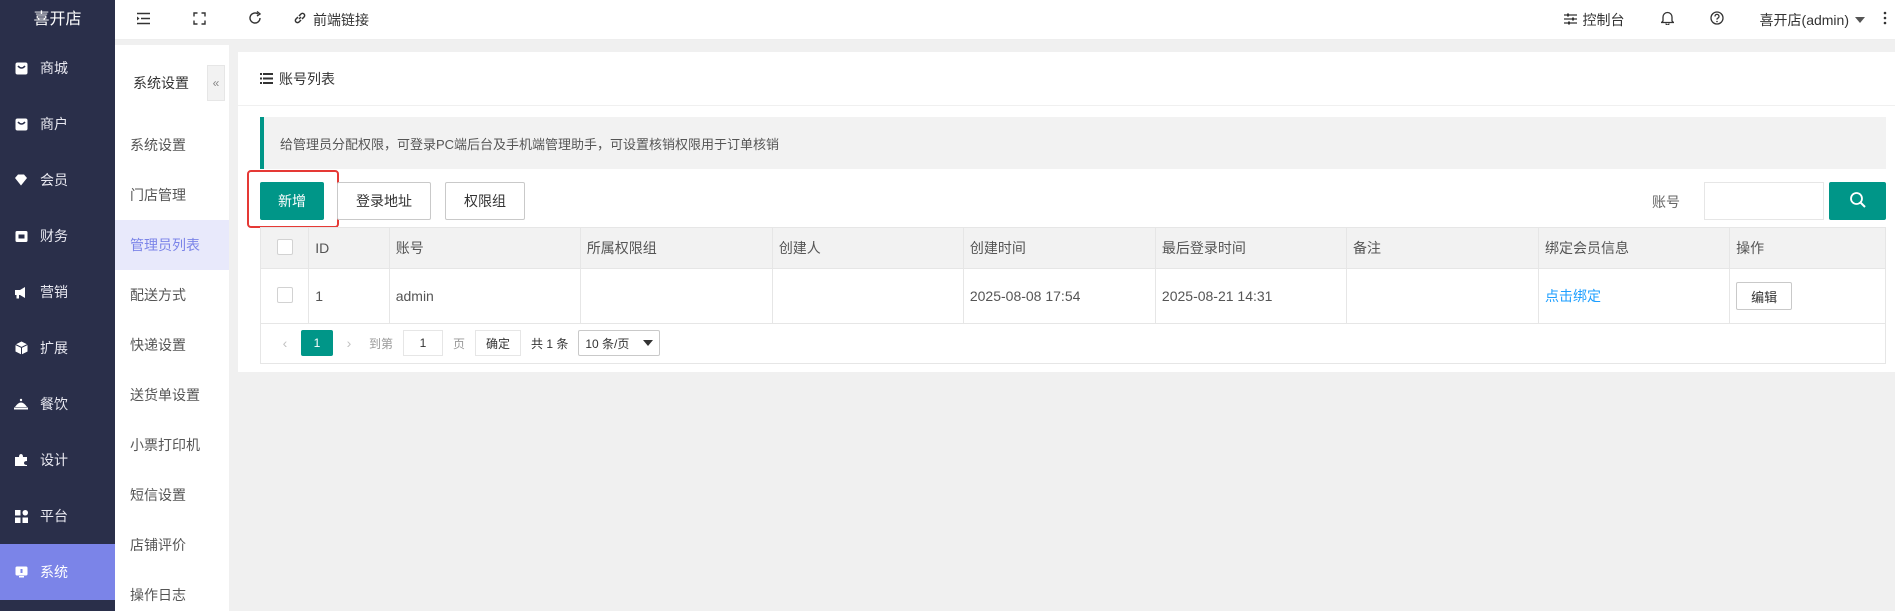 The image size is (1895, 611). What do you see at coordinates (1442, 248) in the screenshot?
I see `column-header: 备注` at bounding box center [1442, 248].